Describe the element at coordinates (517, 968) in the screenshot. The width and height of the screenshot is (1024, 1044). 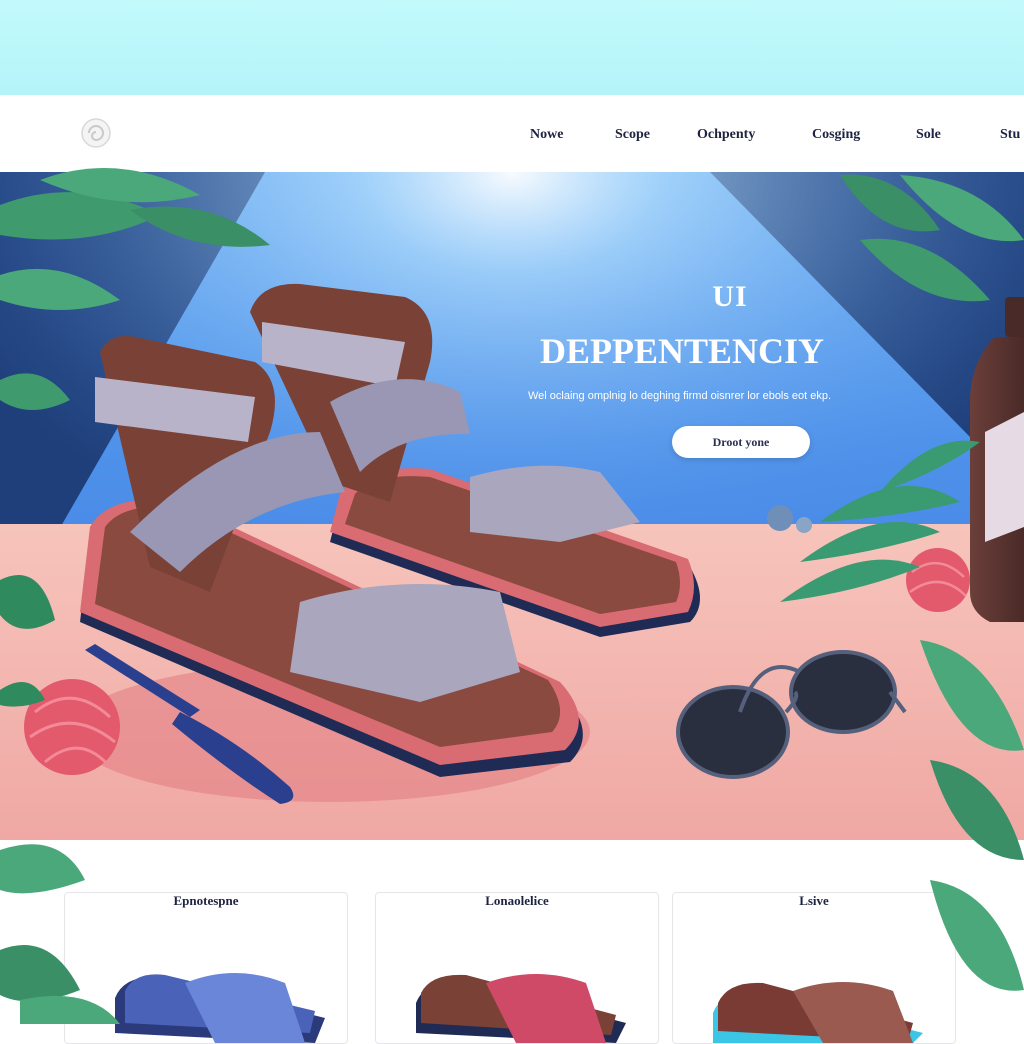
I see `product-card-2: Lonaolelice` at that location.